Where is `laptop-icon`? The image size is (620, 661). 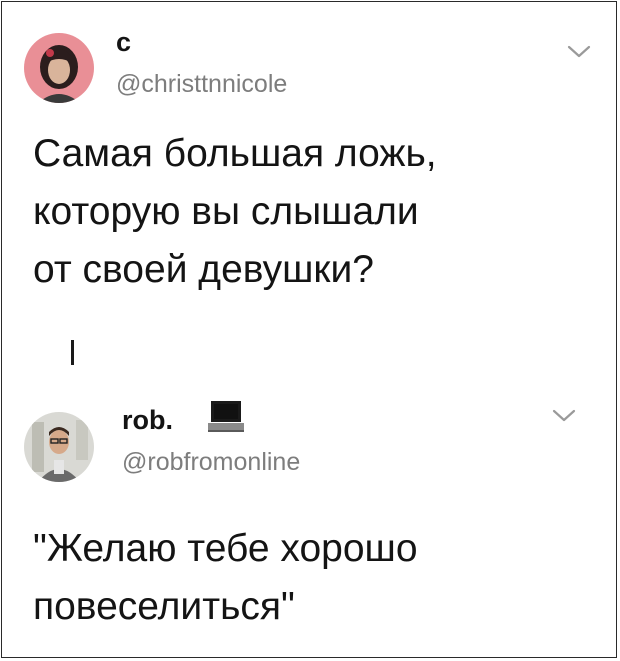
laptop-icon is located at coordinates (226, 416).